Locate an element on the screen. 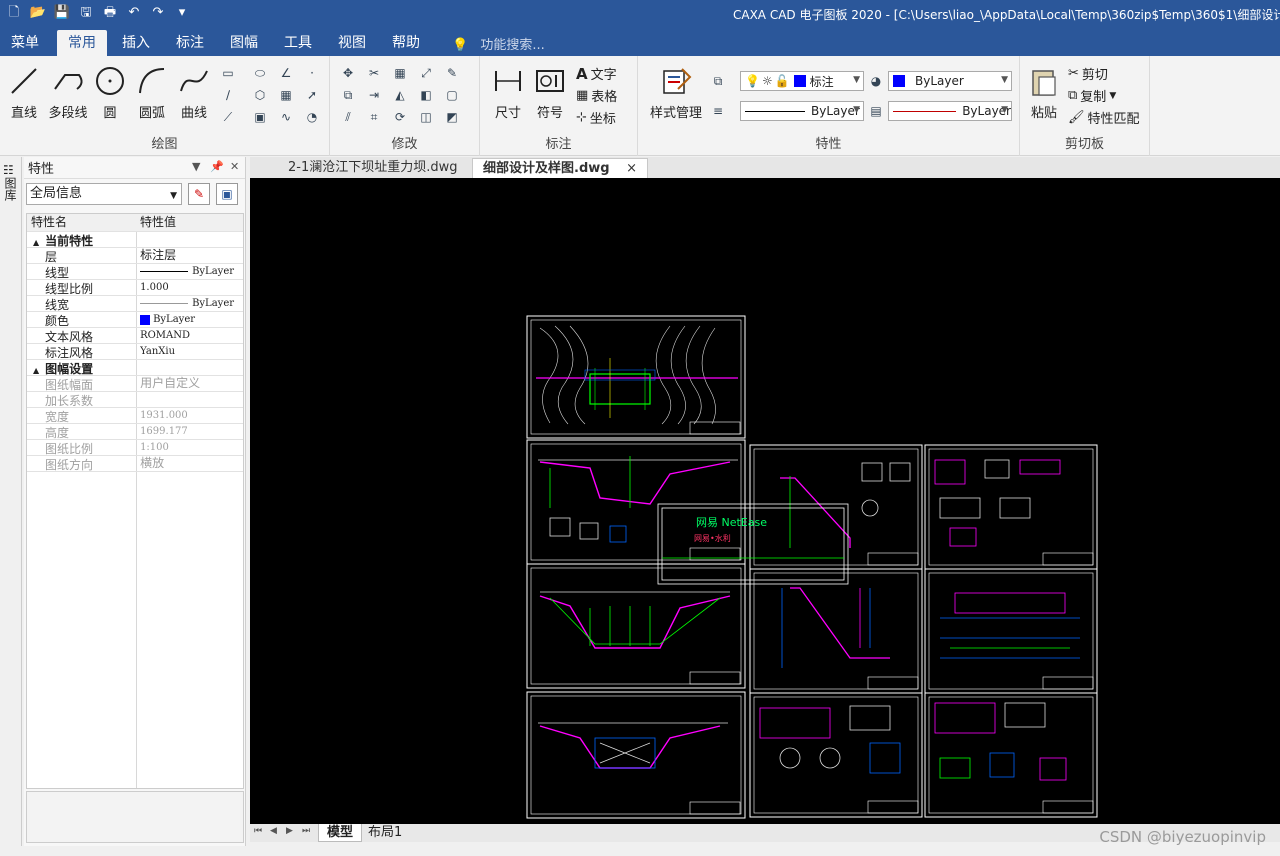 Image resolution: width=1280 pixels, height=856 pixels. move-icon: ✥ is located at coordinates (348, 73).